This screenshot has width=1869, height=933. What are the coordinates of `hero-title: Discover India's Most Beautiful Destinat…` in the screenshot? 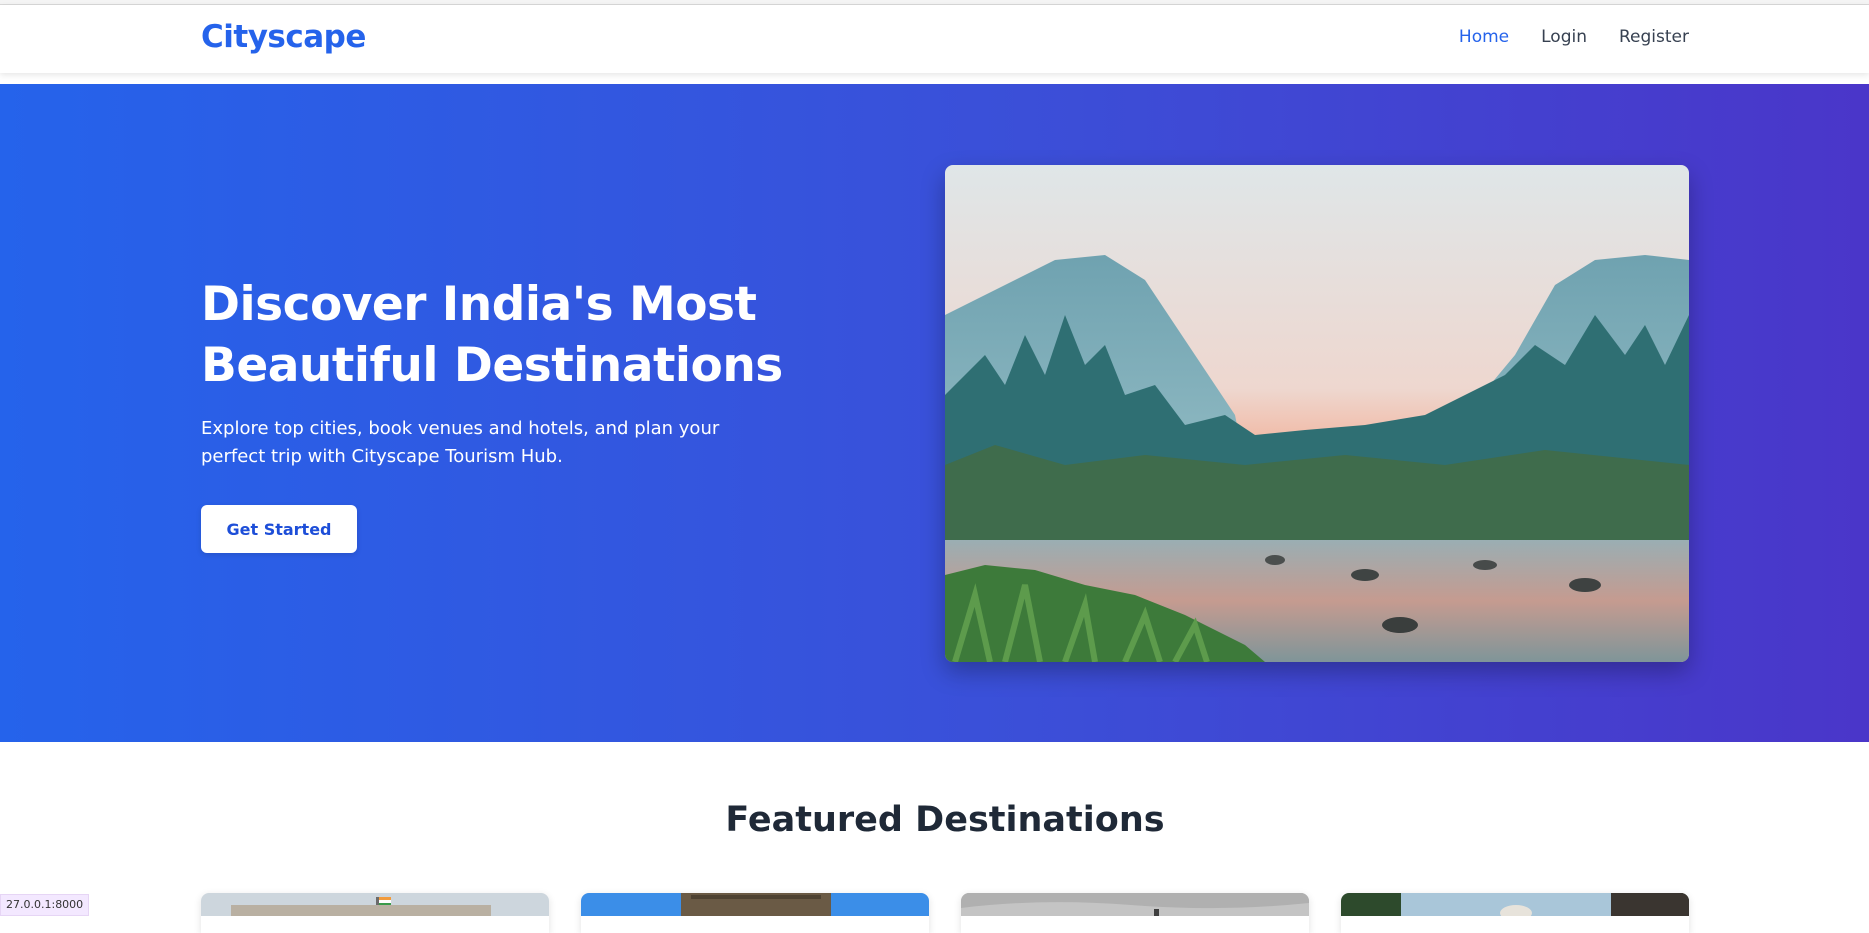 It's located at (492, 335).